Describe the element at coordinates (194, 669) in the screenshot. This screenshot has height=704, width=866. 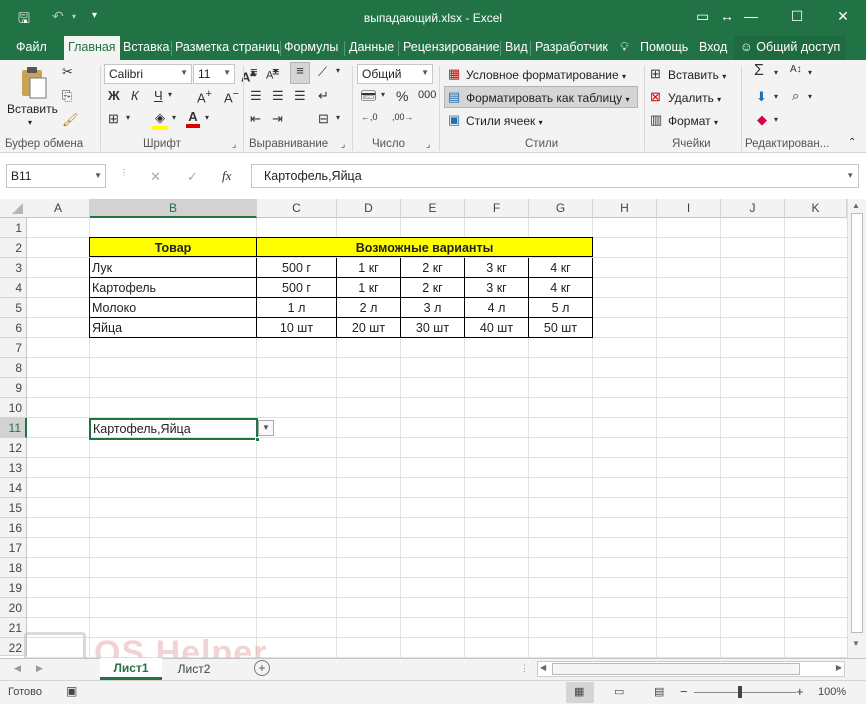
I see `sheet-tab-2: Лист2` at that location.